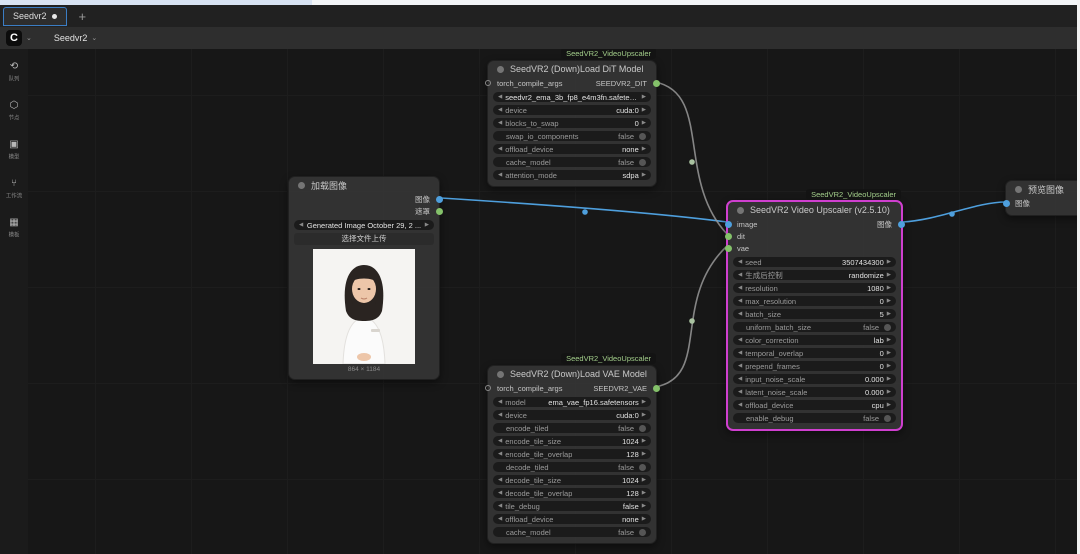 The image size is (1080, 554). I want to click on node-title-bar: 预览图像, so click(1043, 189).